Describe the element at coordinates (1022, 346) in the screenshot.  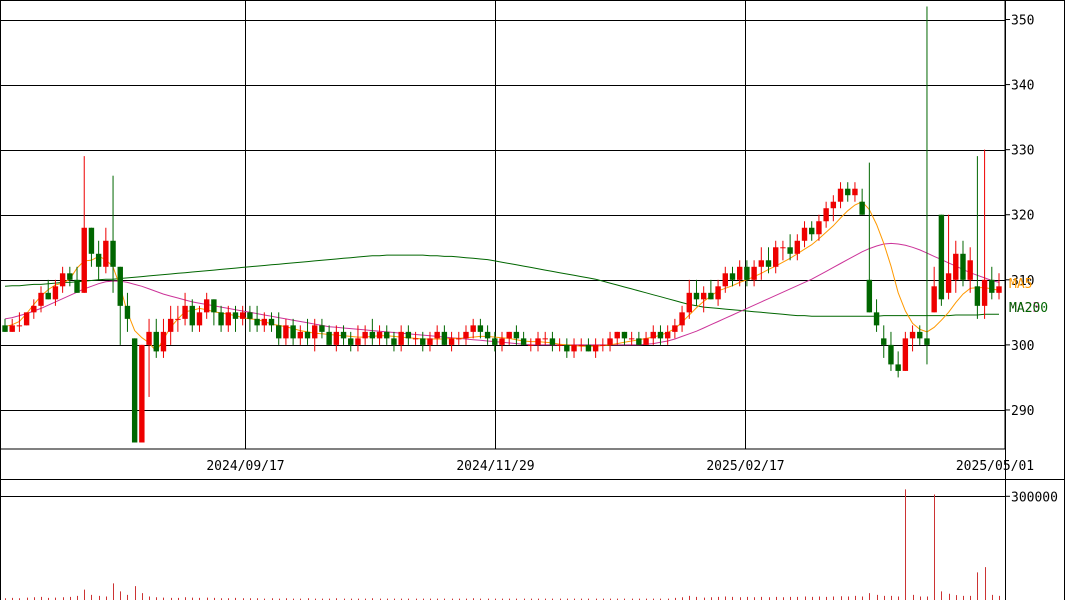
I see `price-tick-label: 300` at that location.